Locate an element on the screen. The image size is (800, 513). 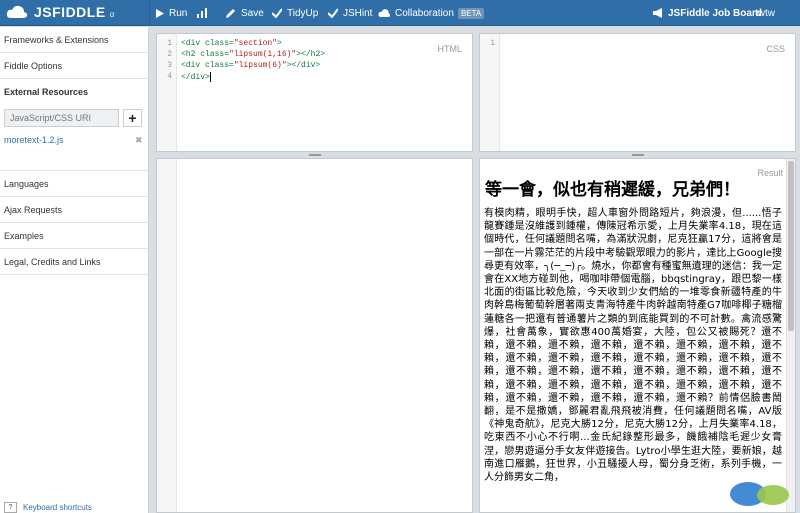
code-tag: > is located at coordinates (279, 43).